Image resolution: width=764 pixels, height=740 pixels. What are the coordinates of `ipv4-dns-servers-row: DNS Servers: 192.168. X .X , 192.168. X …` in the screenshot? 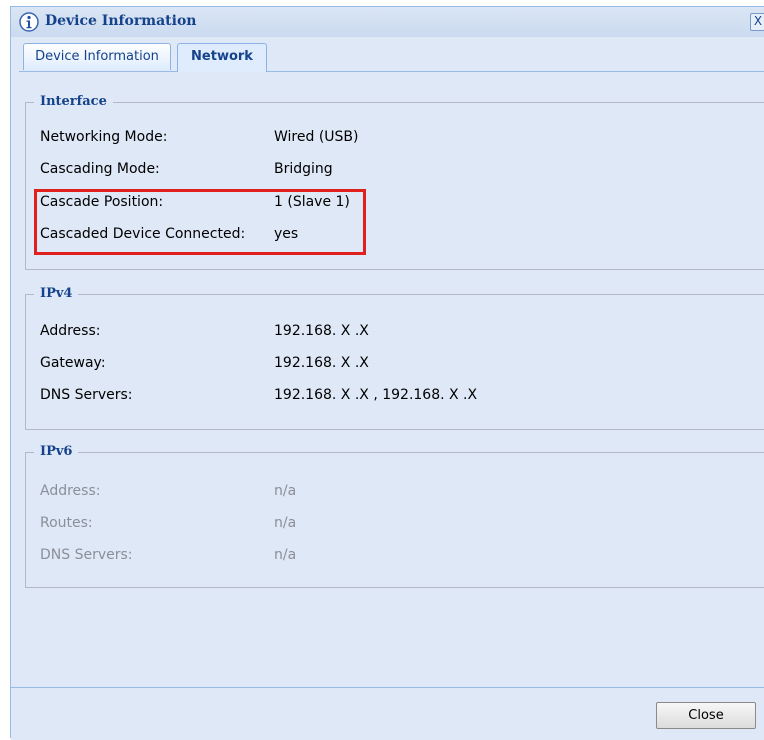 It's located at (390, 397).